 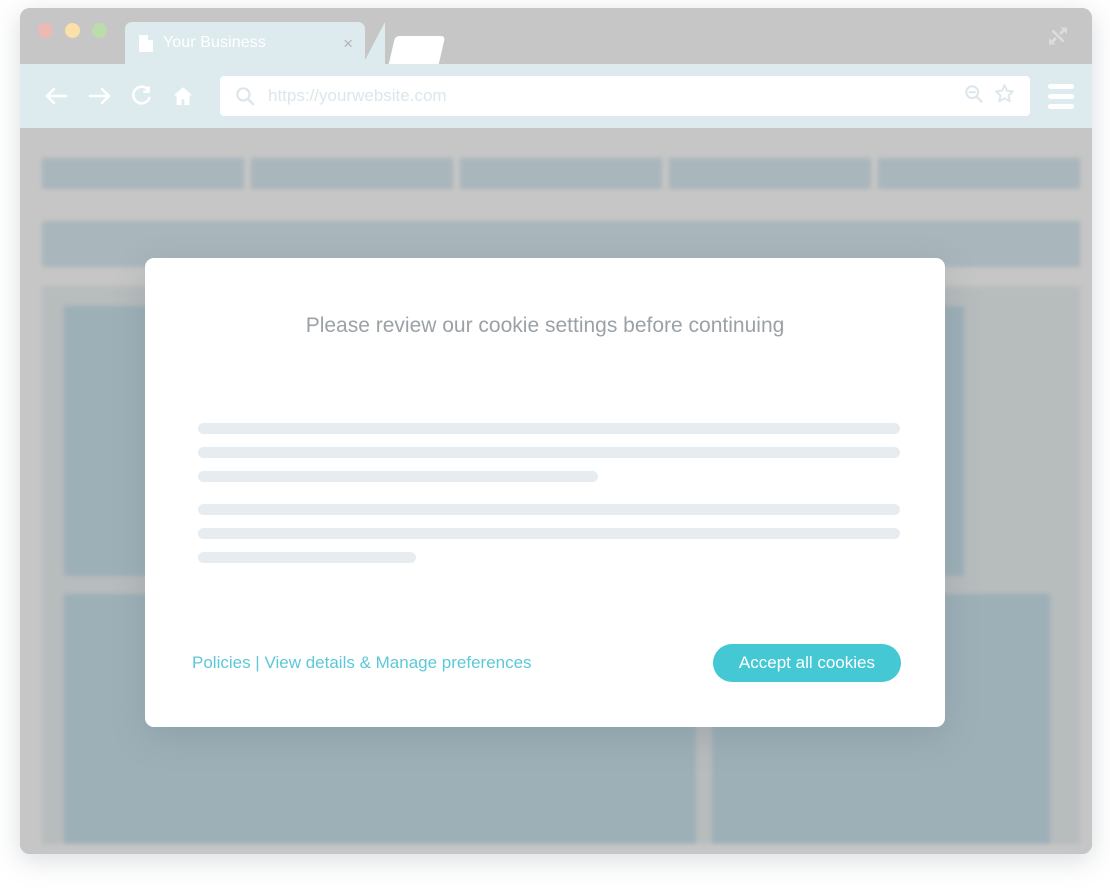 I want to click on browser-titlebar: Your Business ×, so click(x=556, y=36).